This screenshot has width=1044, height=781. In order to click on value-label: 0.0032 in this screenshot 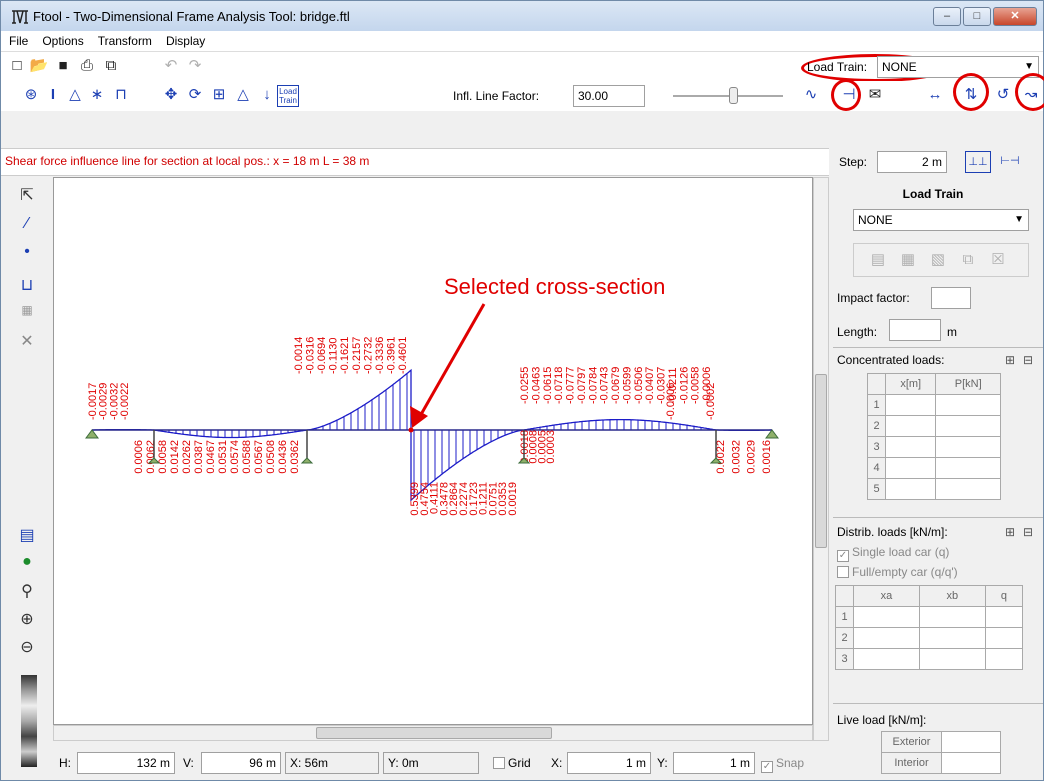, I will do `click(736, 457)`.